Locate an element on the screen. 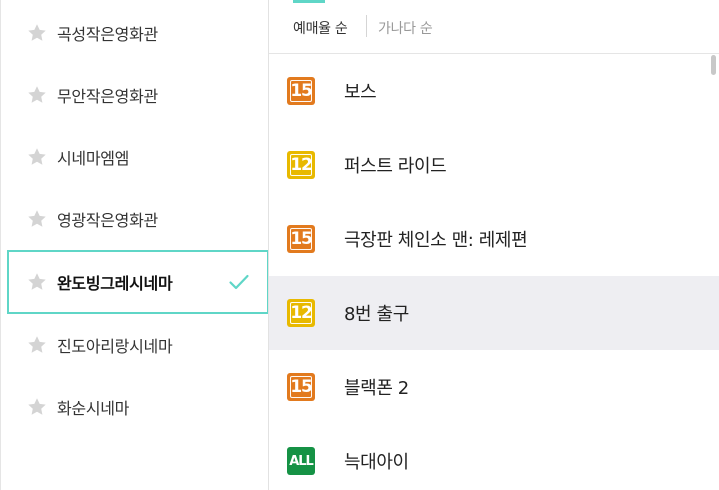 This screenshot has height=490, width=719. age-rating-all-icon: ALL is located at coordinates (301, 461).